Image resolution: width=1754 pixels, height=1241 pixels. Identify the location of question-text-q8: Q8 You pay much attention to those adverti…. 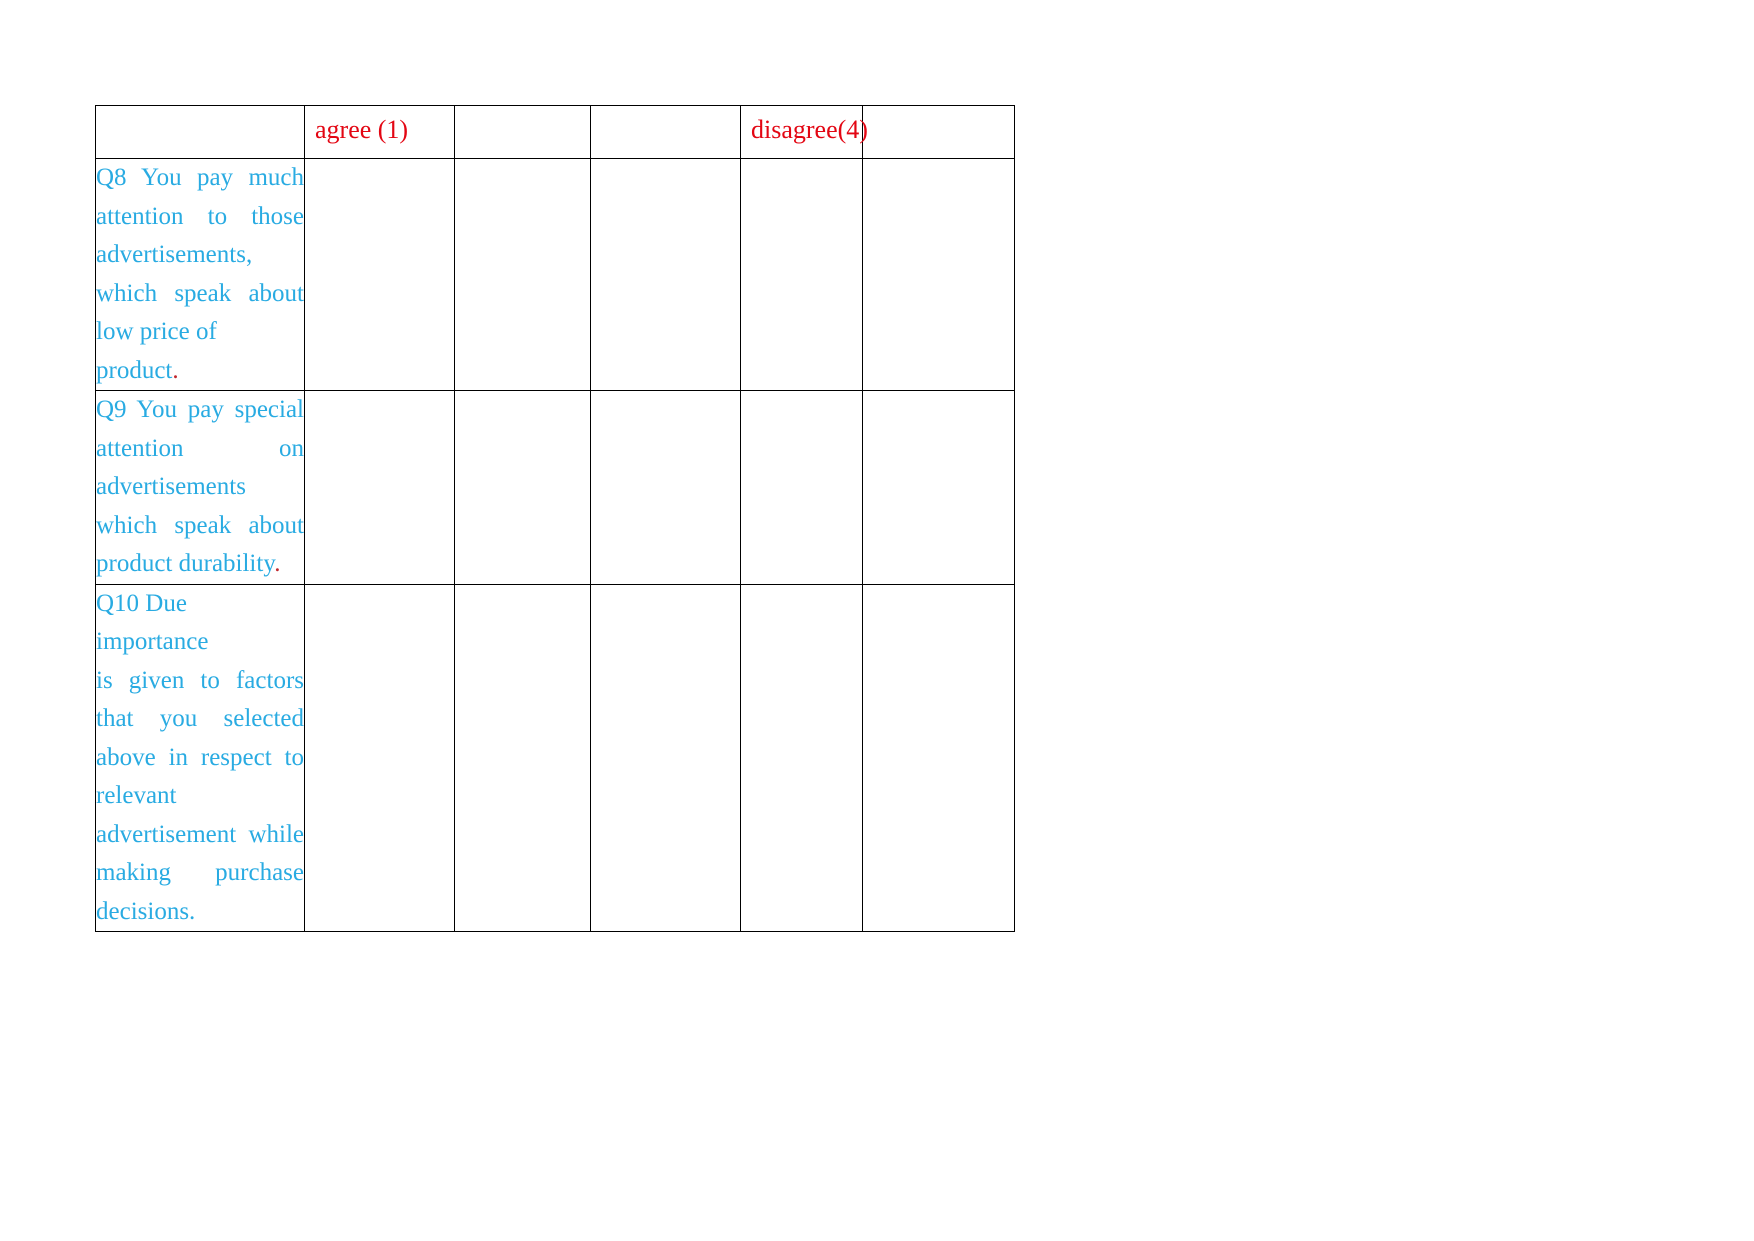
(200, 274).